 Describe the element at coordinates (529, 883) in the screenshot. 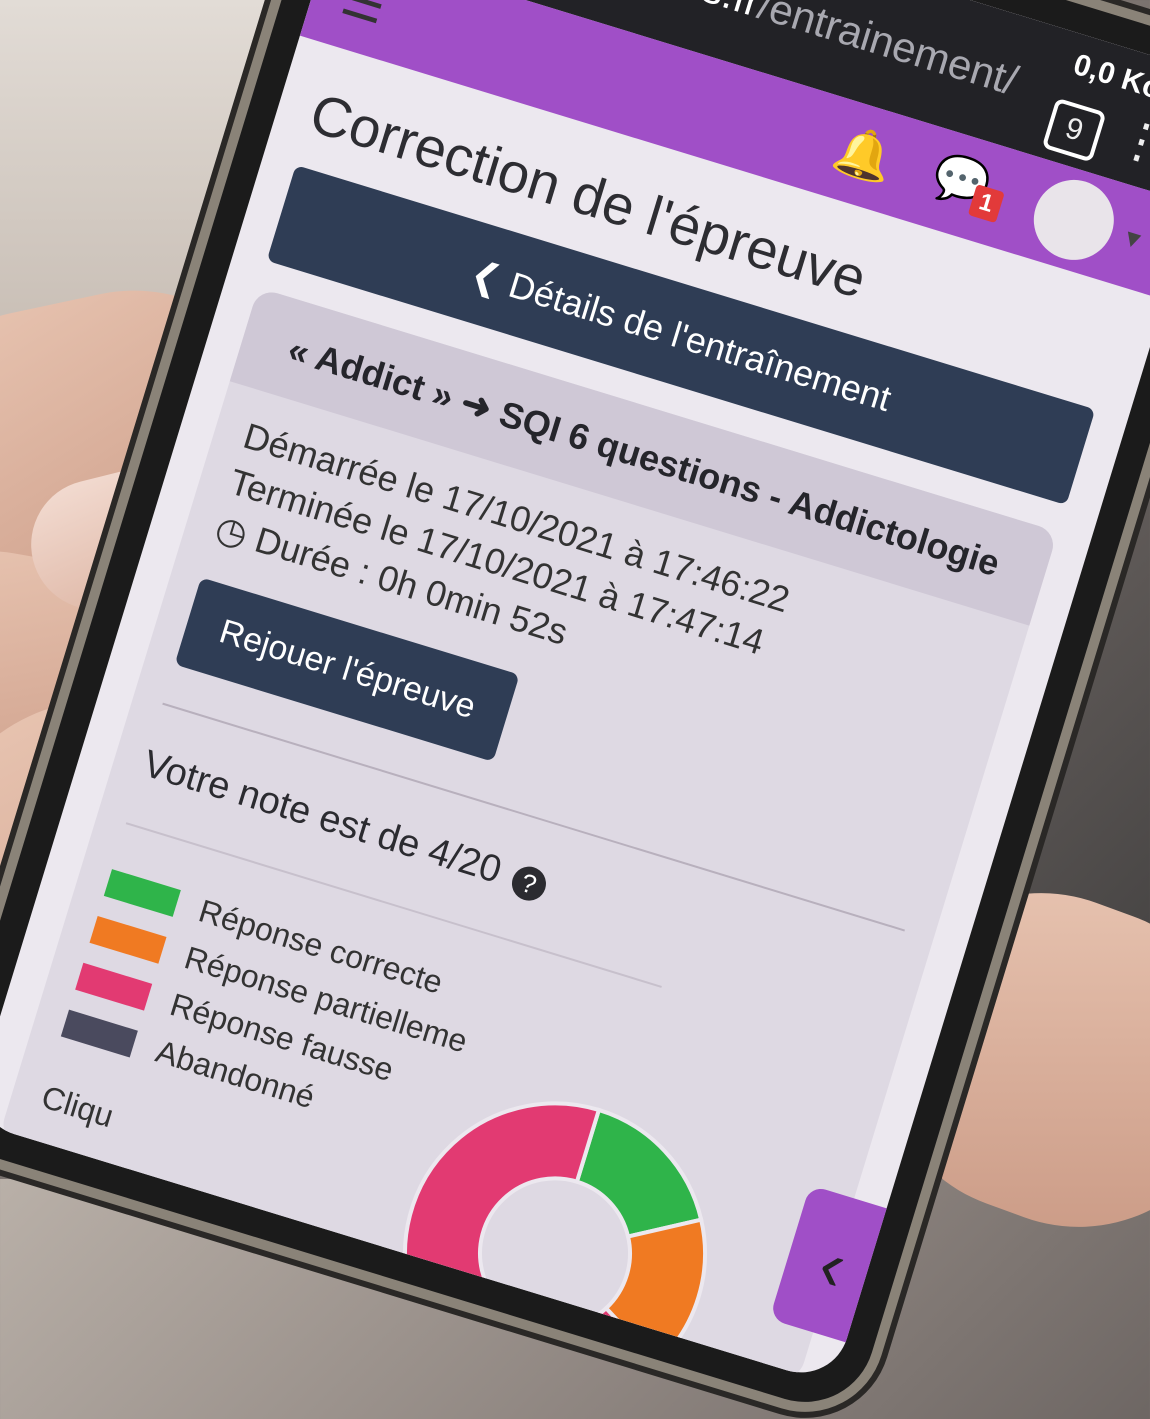

I see `help-icon: ?` at that location.